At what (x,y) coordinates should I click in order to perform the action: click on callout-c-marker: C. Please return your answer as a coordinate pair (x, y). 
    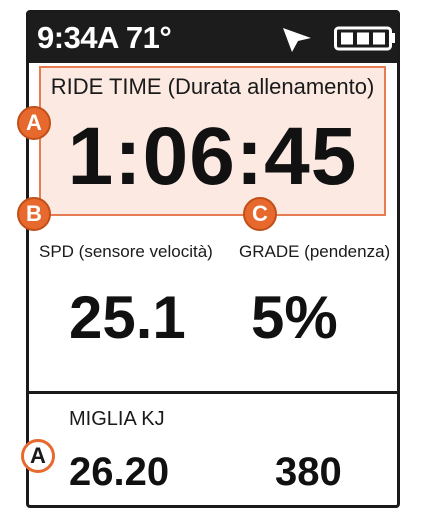
    Looking at the image, I should click on (260, 214).